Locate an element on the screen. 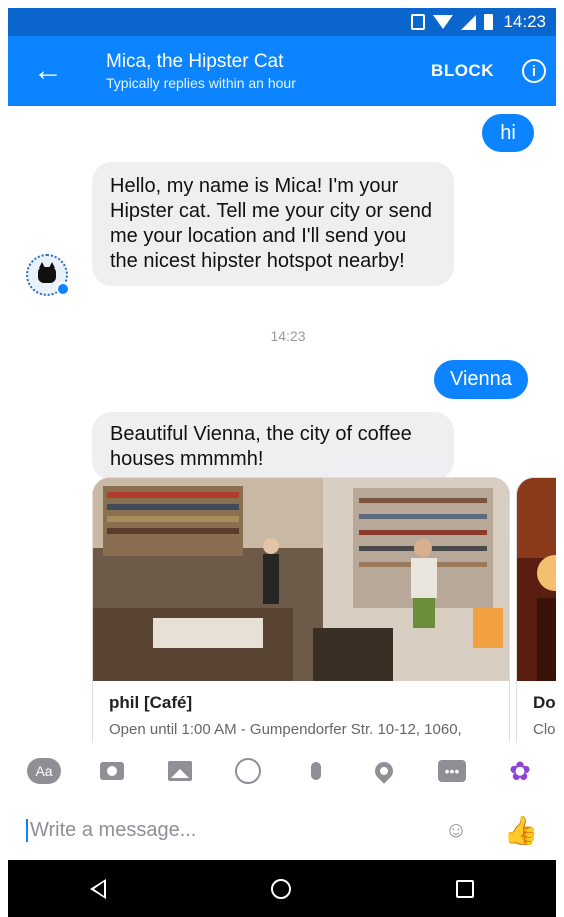 Image resolution: width=564 pixels, height=917 pixels. status-time: 14:23 is located at coordinates (524, 21).